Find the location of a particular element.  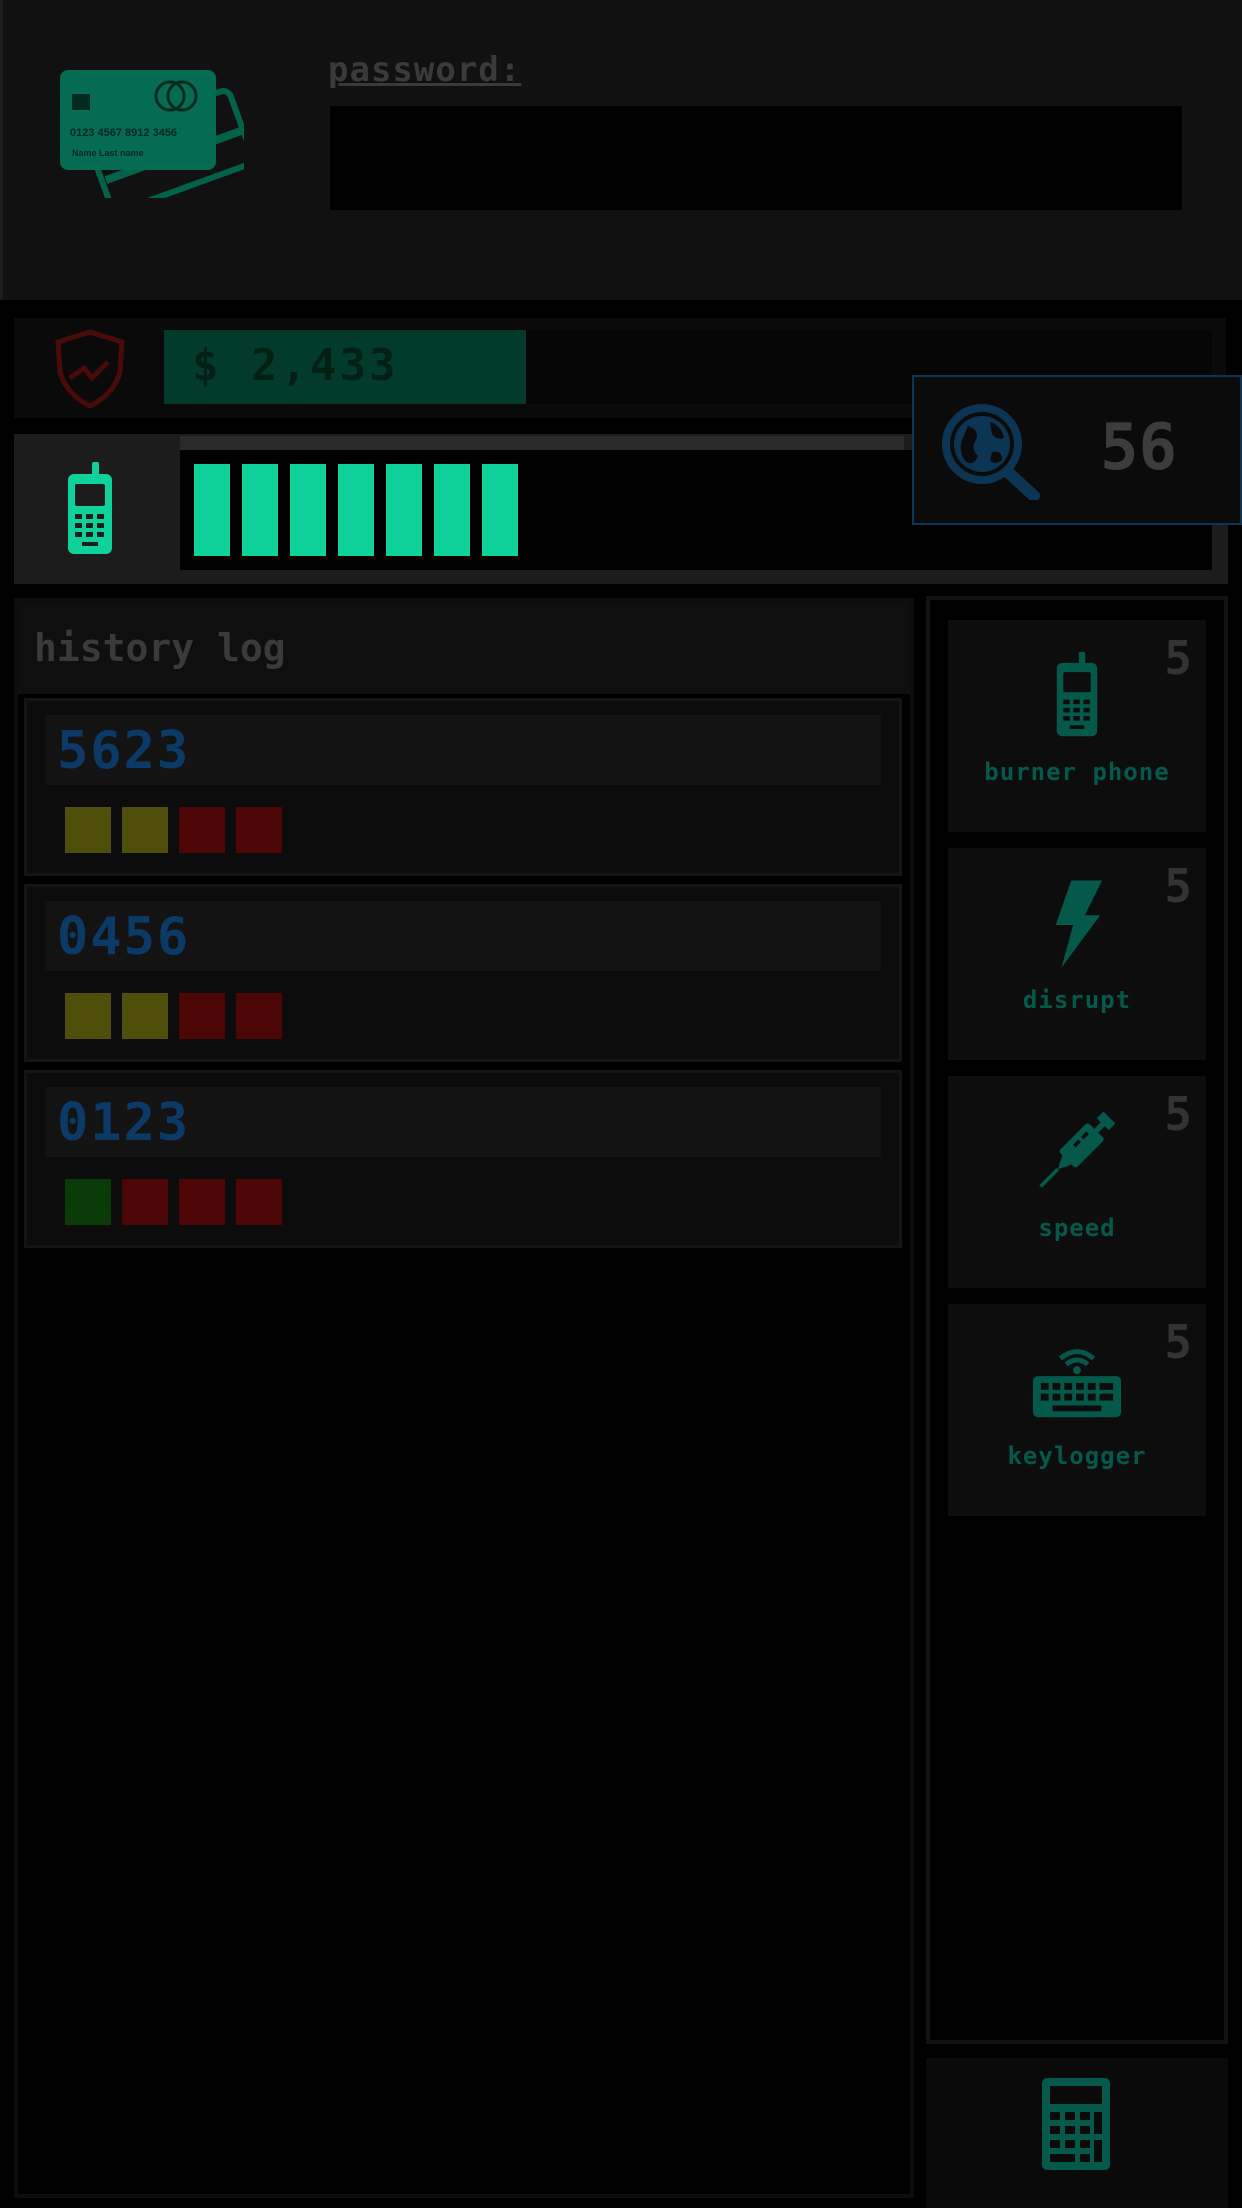

shield-icon is located at coordinates (90, 368).